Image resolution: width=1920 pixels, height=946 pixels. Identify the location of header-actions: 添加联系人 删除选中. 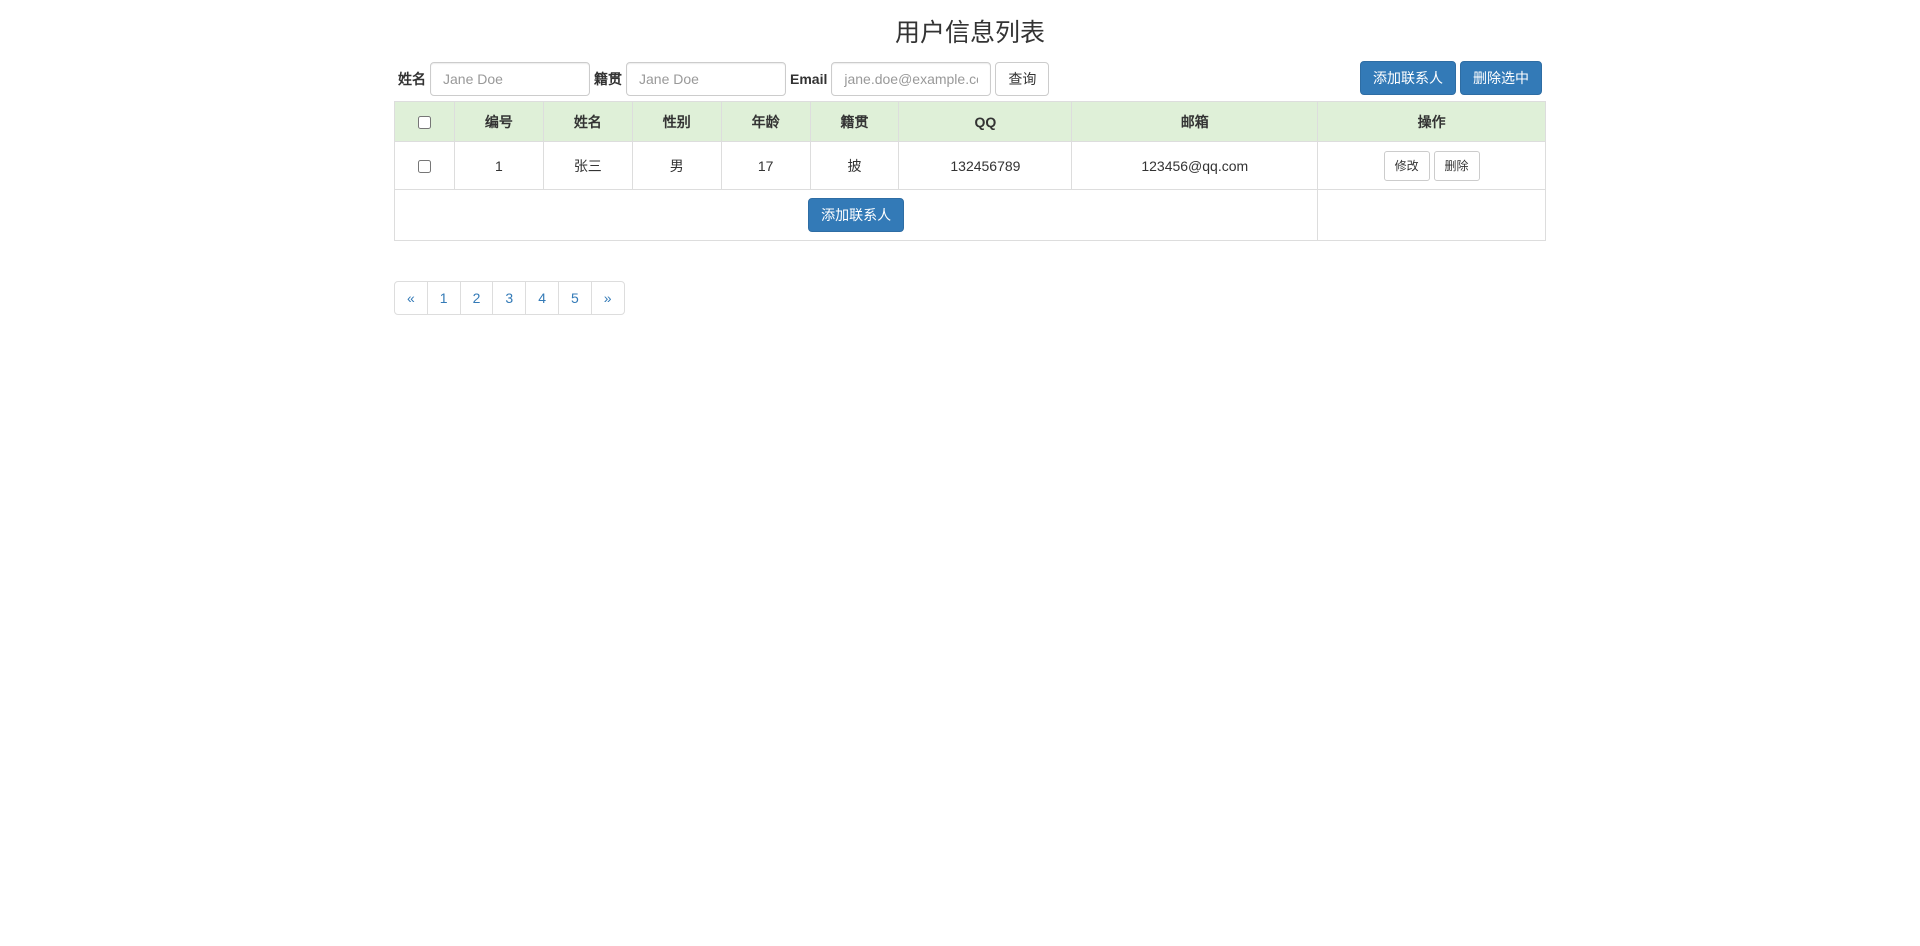
(1451, 78).